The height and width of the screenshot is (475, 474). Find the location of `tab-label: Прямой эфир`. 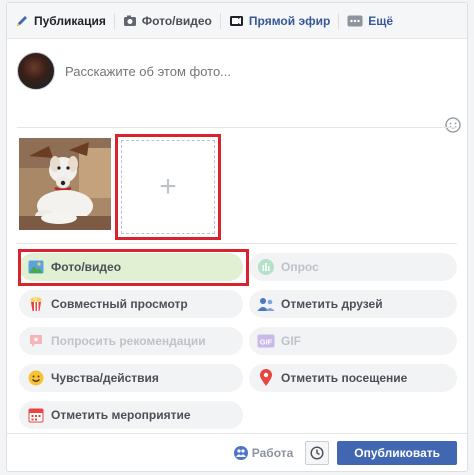

tab-label: Прямой эфир is located at coordinates (289, 20).